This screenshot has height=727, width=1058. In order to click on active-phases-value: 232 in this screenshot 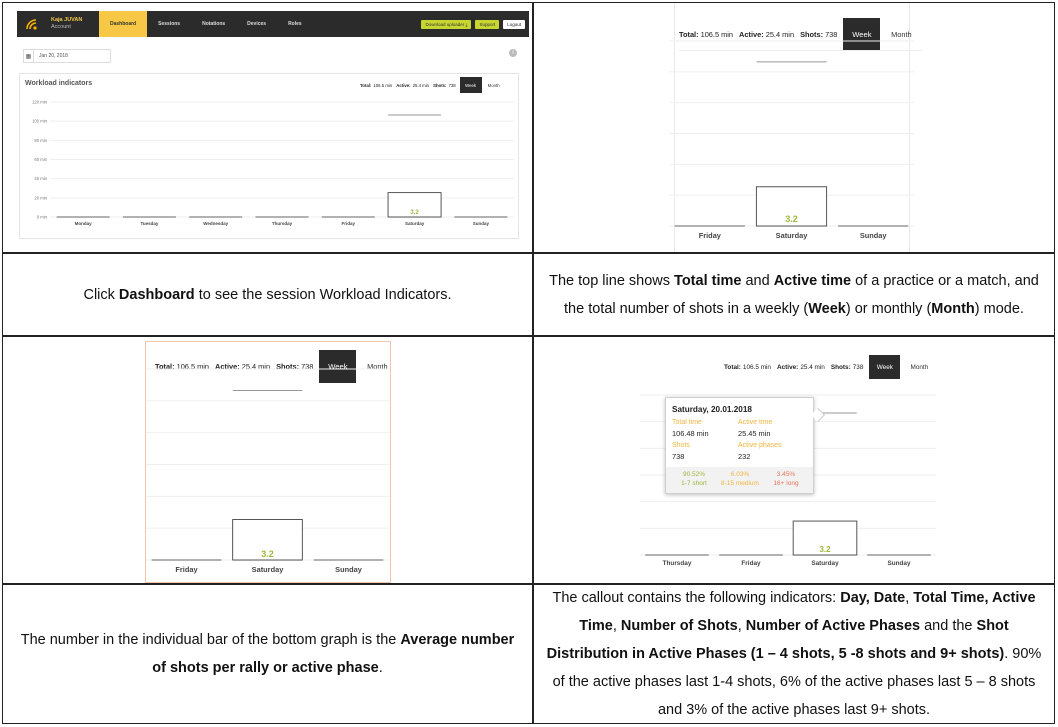, I will do `click(744, 456)`.